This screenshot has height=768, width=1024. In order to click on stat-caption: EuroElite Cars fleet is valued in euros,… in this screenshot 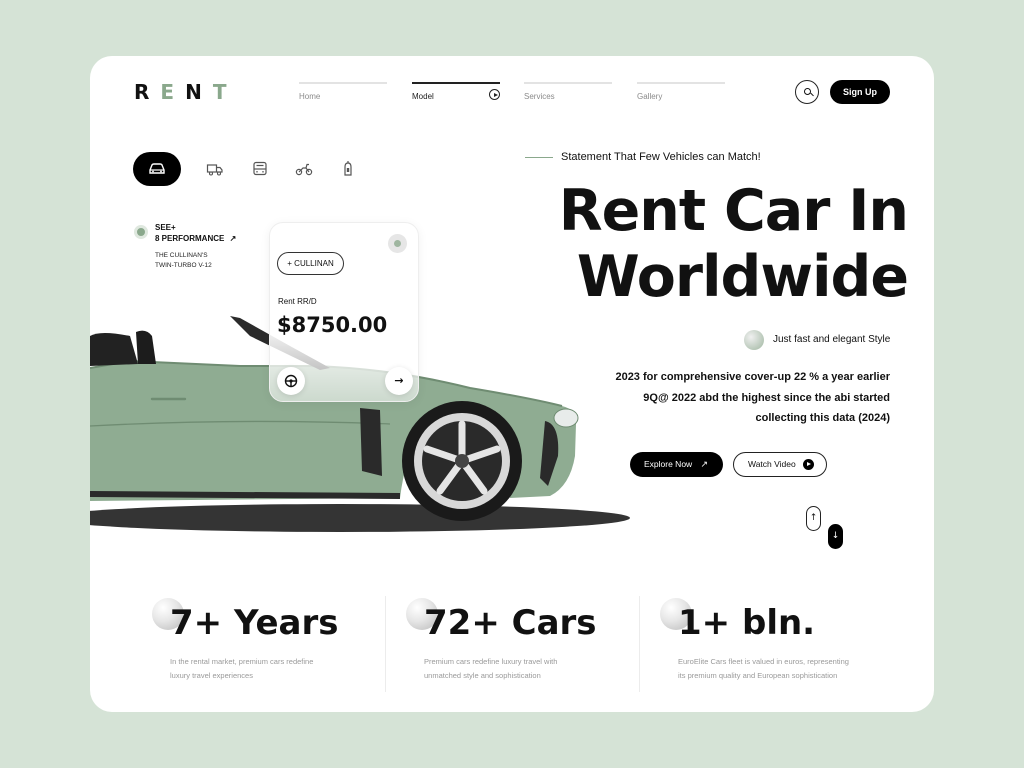, I will do `click(778, 669)`.